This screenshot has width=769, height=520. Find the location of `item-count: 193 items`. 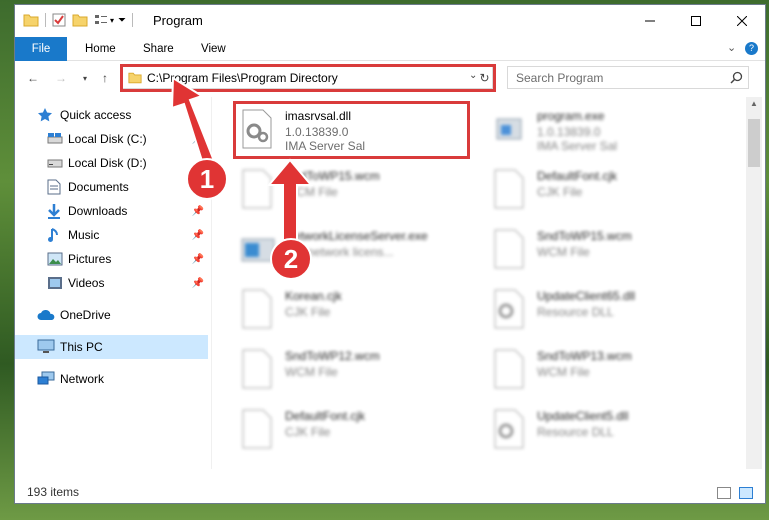

item-count: 193 items is located at coordinates (53, 492).